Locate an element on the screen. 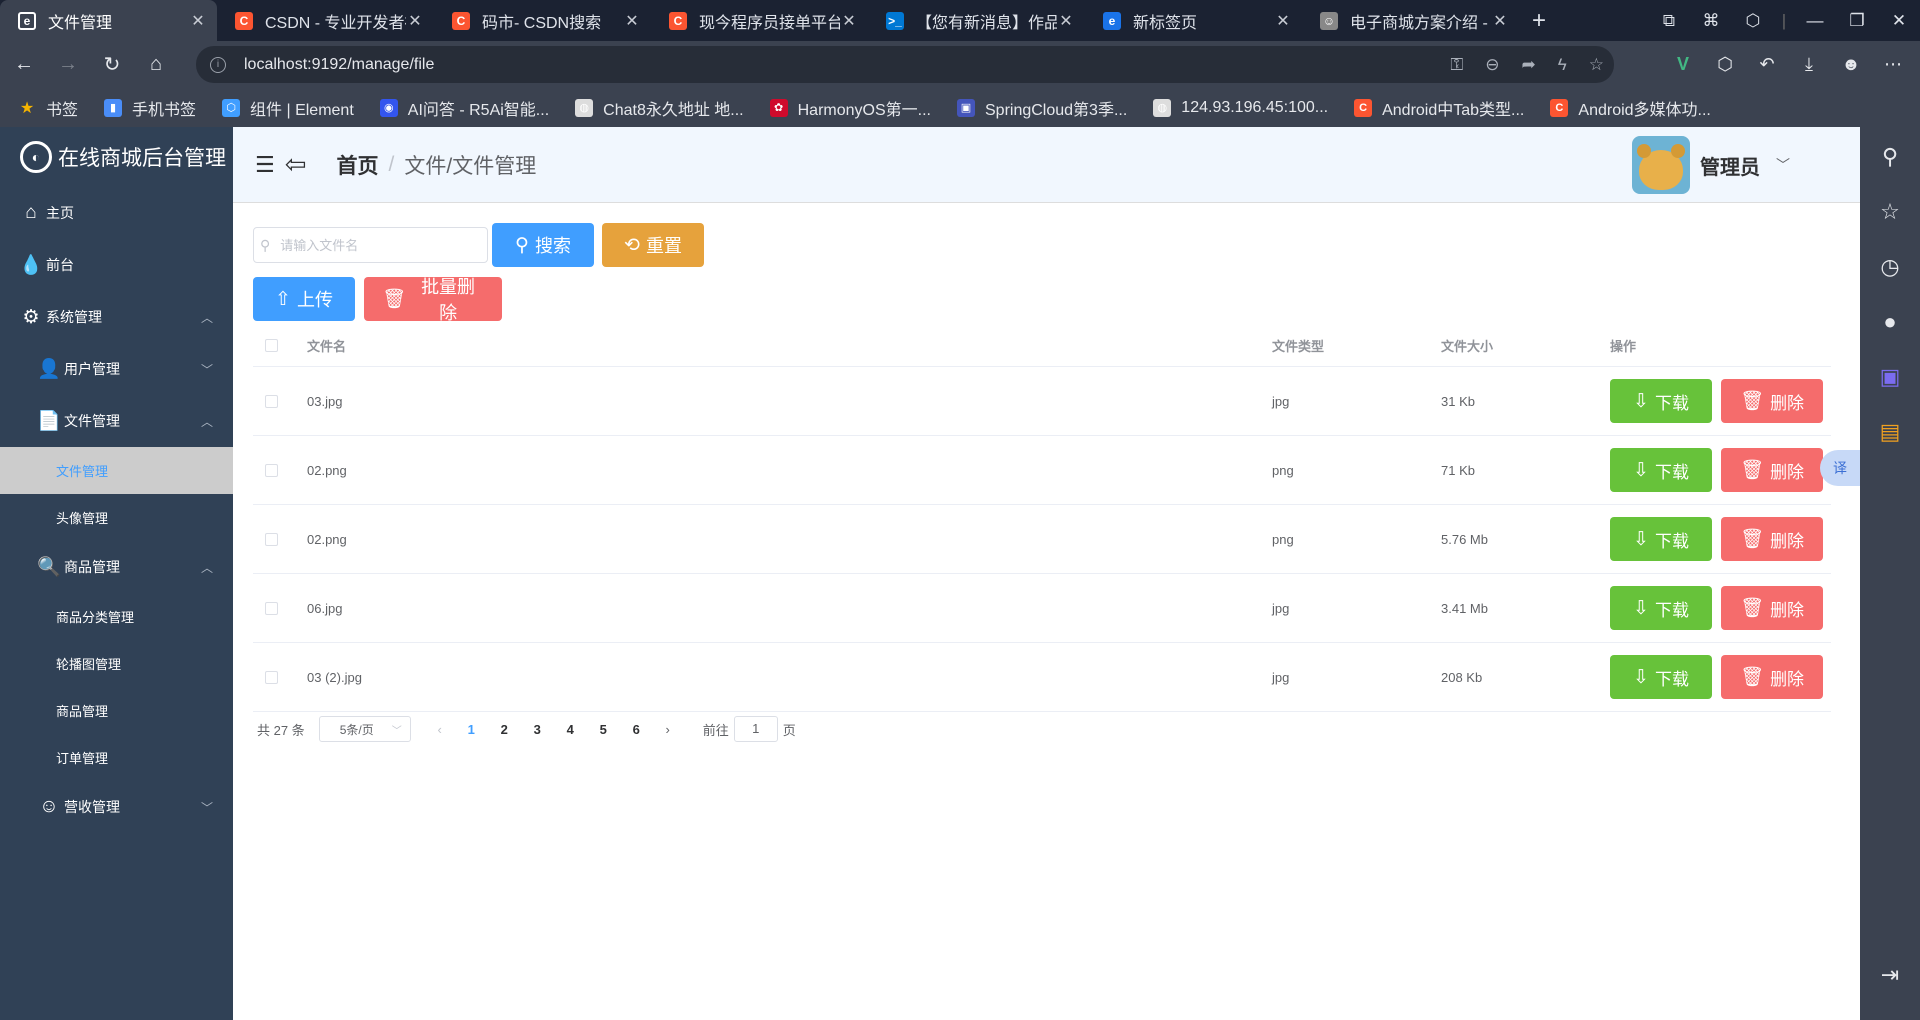 Image resolution: width=1920 pixels, height=1020 pixels. page-number-button: 6 is located at coordinates (636, 729).